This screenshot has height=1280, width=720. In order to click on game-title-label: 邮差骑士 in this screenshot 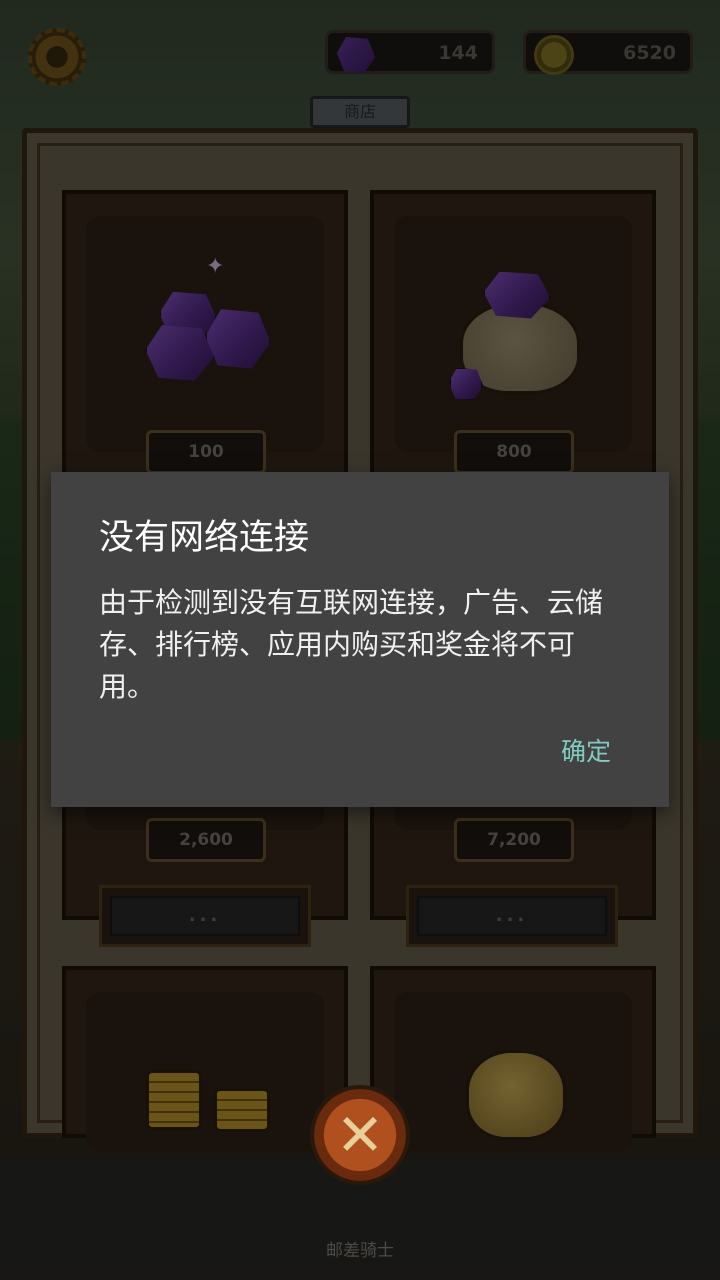, I will do `click(360, 1251)`.